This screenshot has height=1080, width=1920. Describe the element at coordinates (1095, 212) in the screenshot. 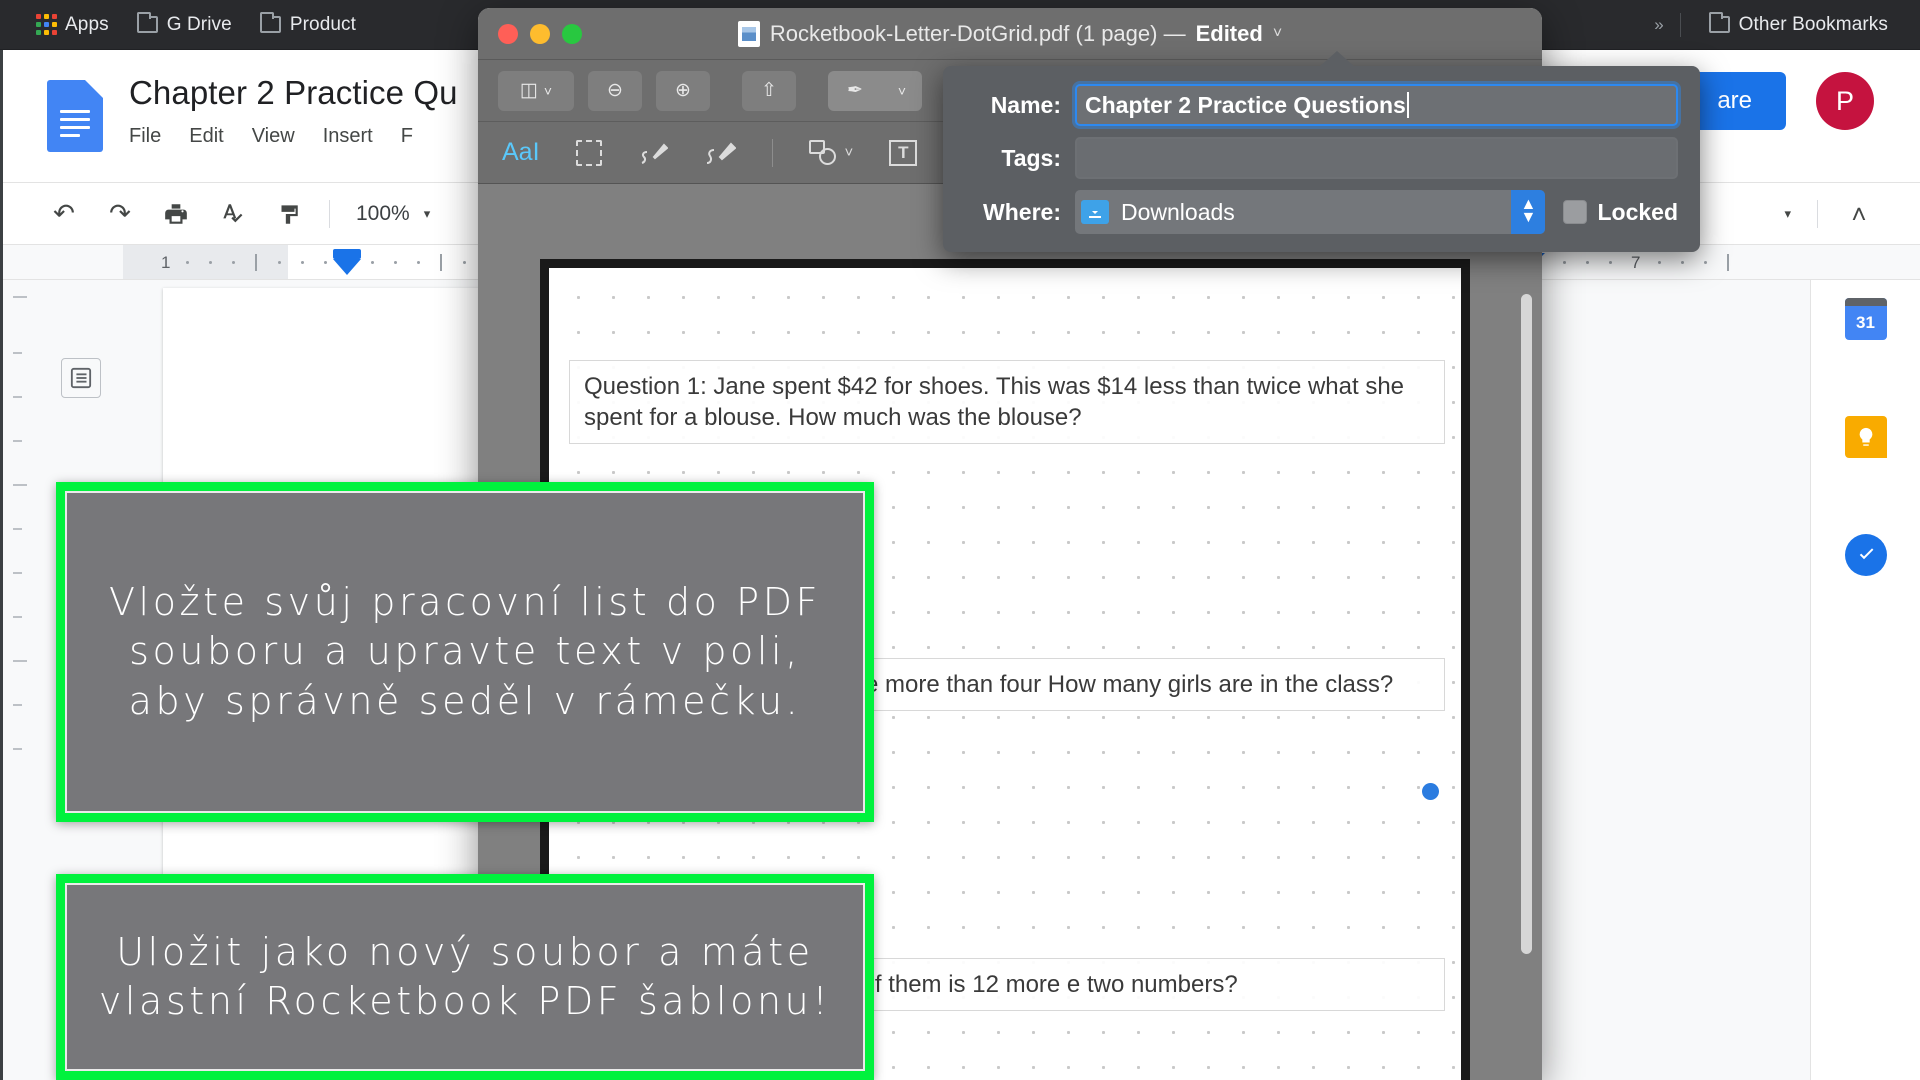

I see `downloads-folder-icon` at that location.